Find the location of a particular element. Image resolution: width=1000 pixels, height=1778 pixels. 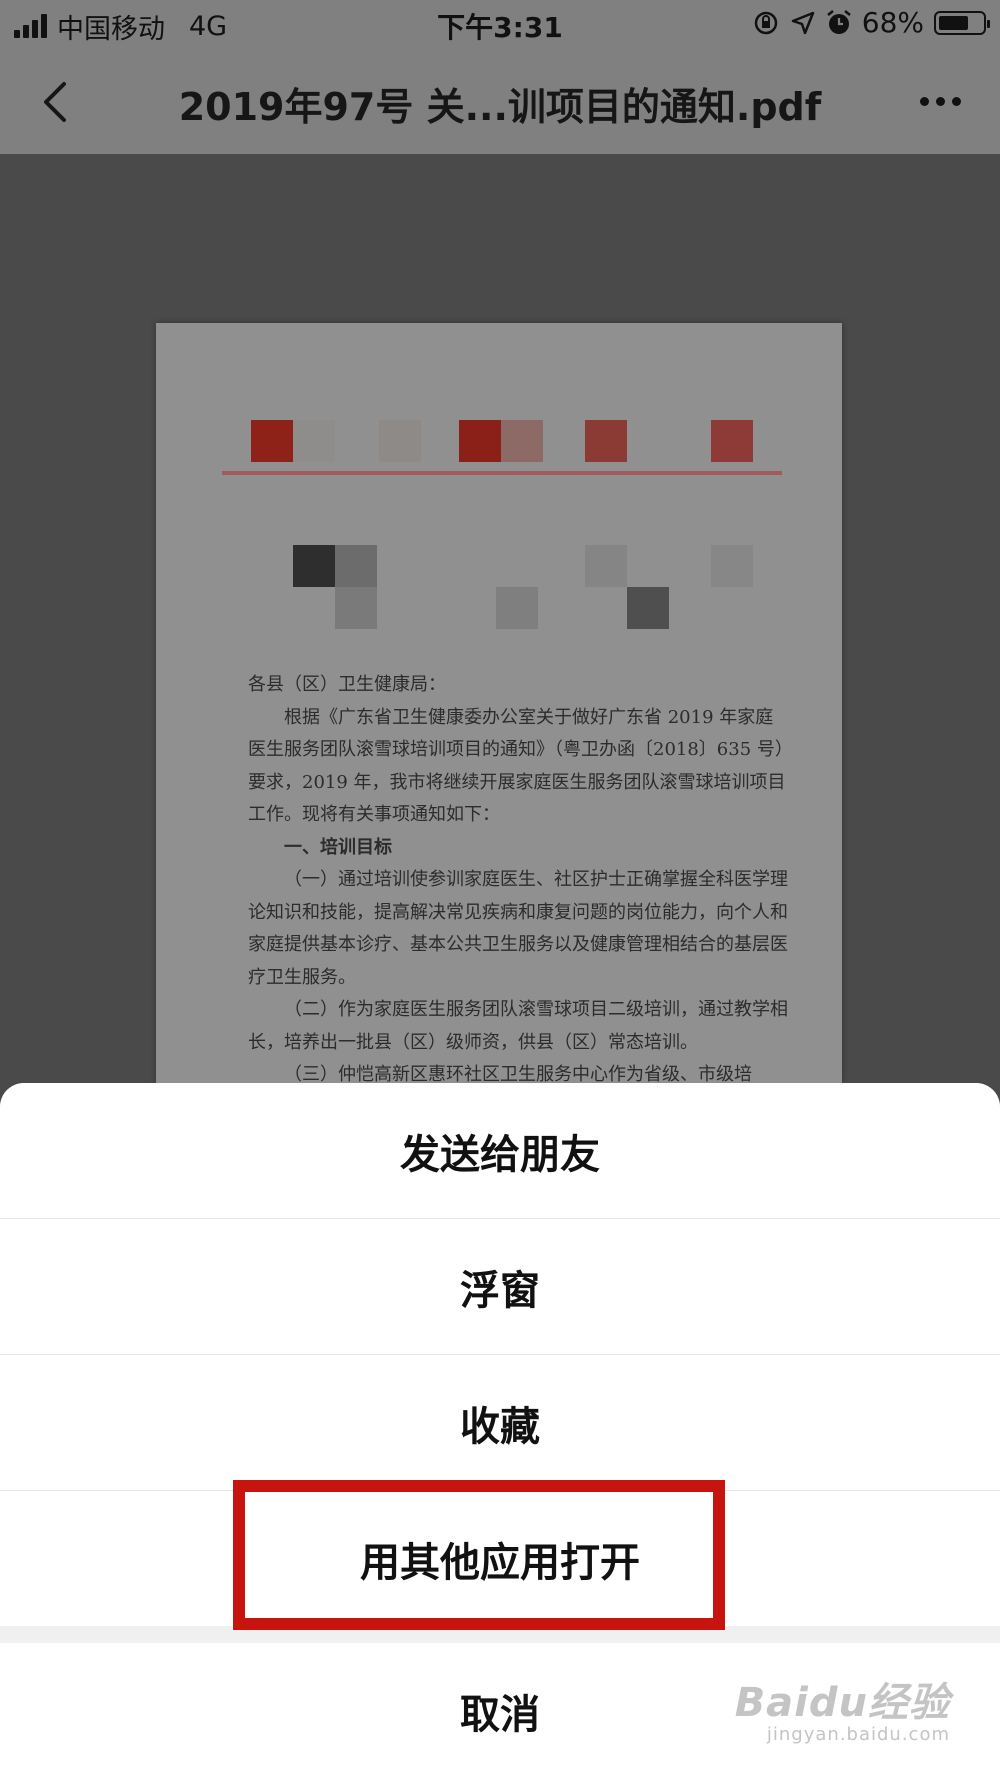

status-right: 68% is located at coordinates (871, 22).